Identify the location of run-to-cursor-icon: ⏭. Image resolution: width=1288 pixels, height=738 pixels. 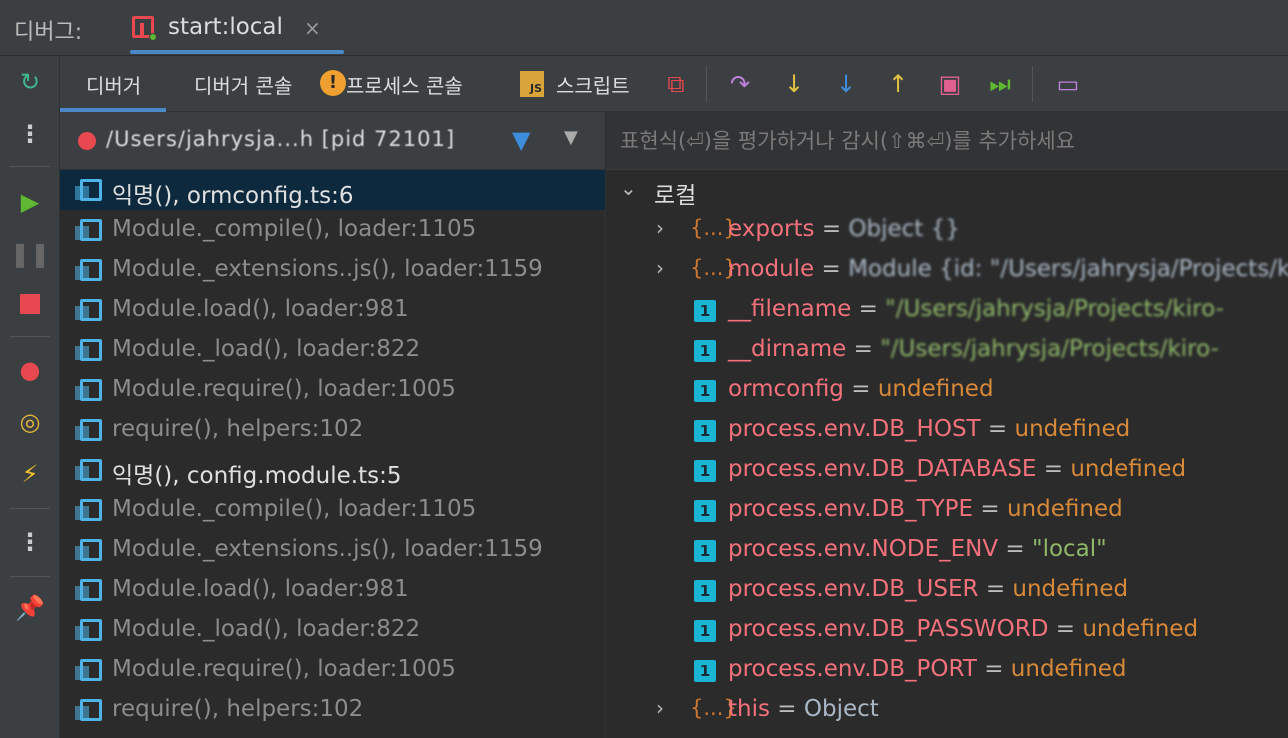
(1000, 84).